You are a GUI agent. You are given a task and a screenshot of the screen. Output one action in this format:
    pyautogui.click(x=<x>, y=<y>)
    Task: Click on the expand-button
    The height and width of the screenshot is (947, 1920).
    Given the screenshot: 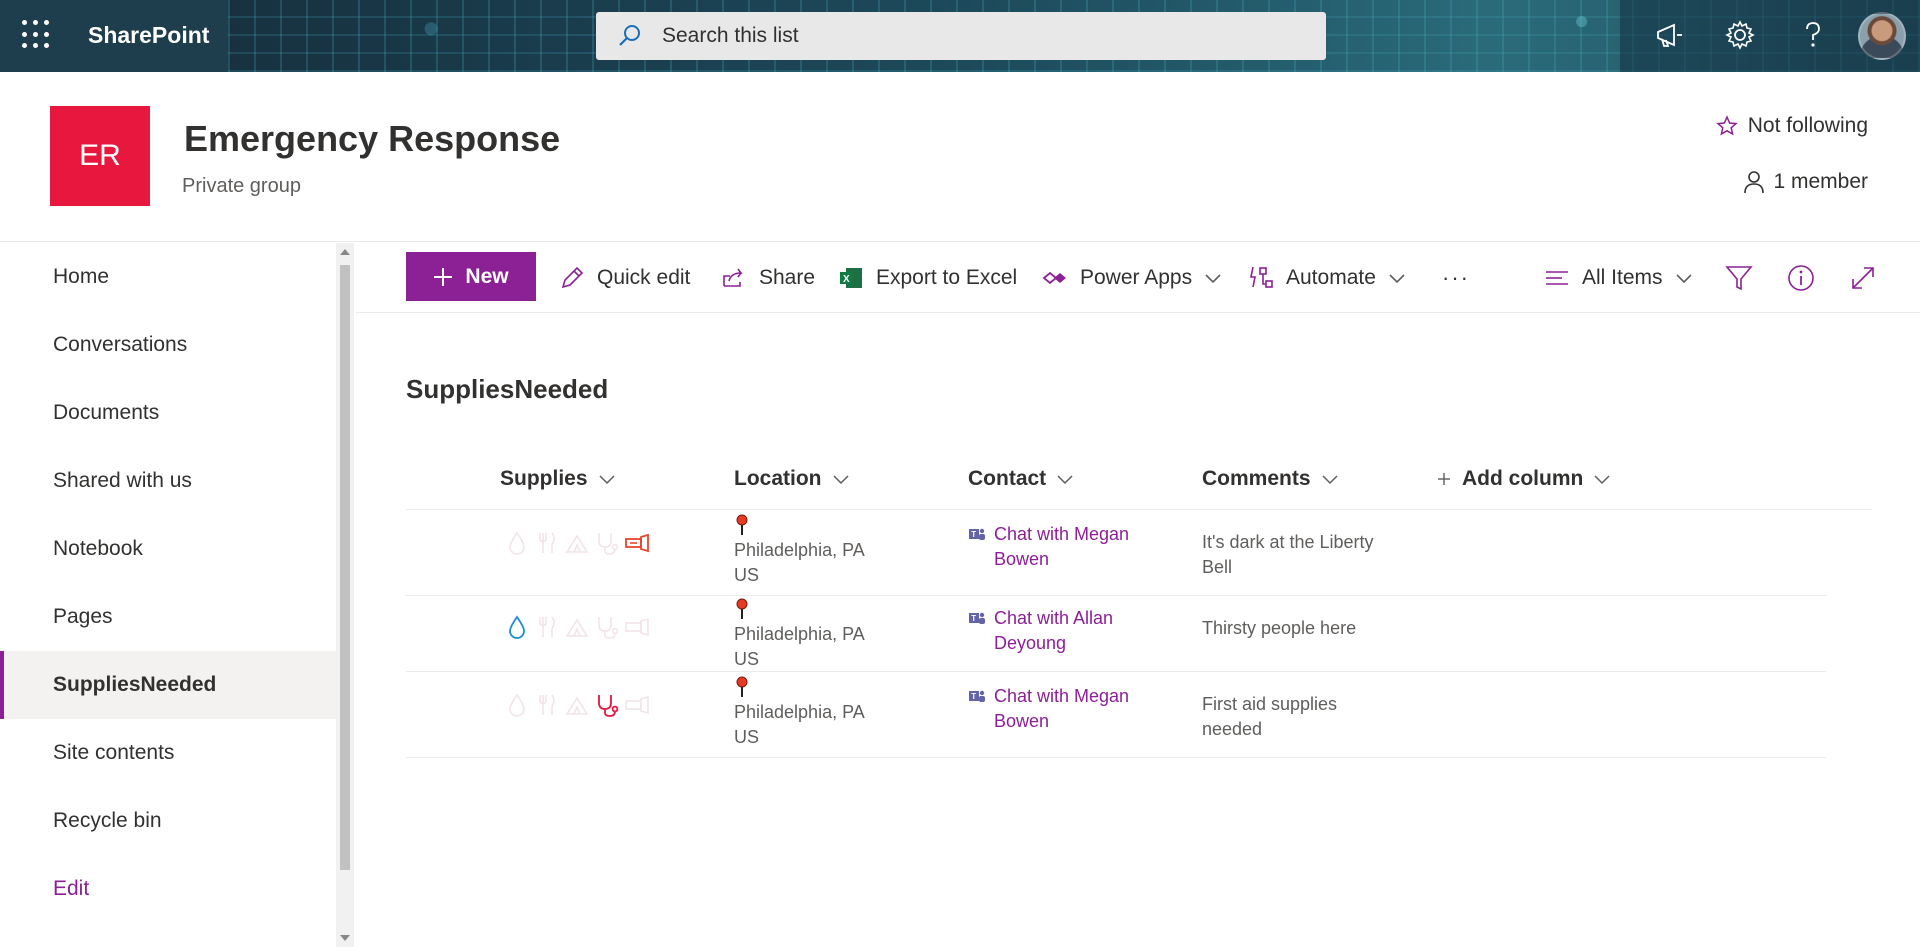 What is the action you would take?
    pyautogui.click(x=1863, y=278)
    